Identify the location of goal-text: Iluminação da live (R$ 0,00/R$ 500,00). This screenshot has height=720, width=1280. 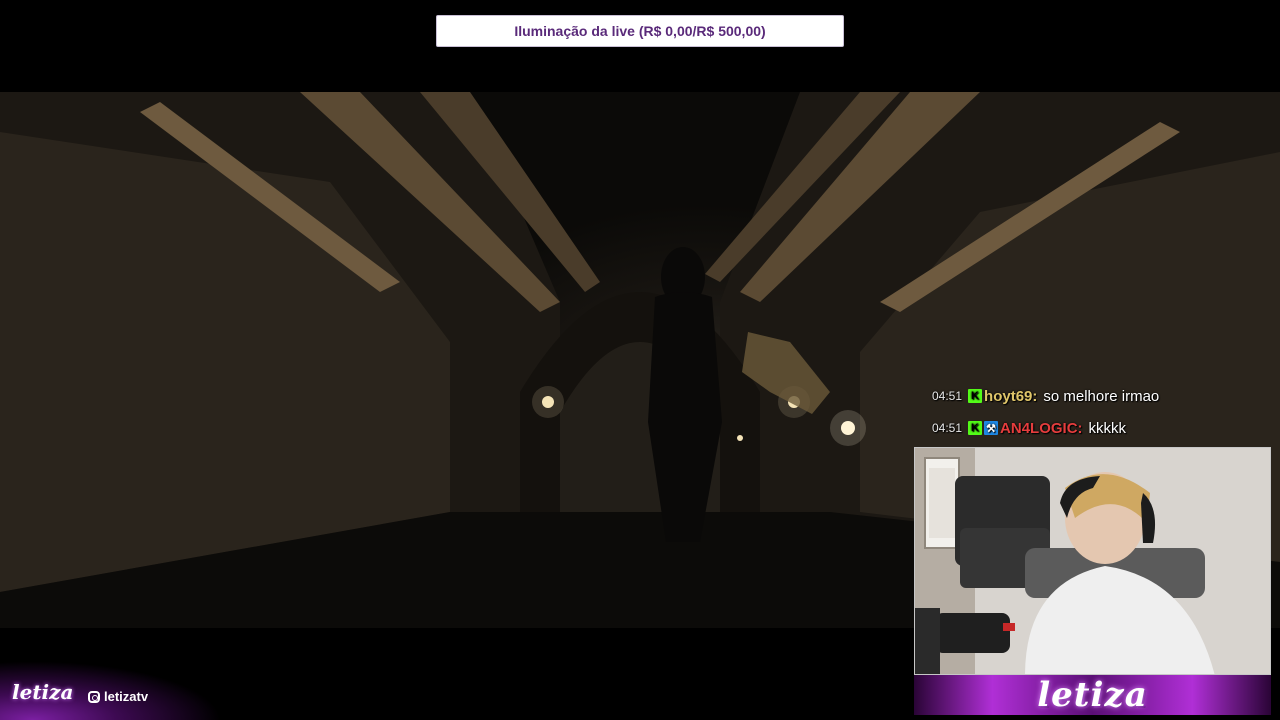
(640, 31).